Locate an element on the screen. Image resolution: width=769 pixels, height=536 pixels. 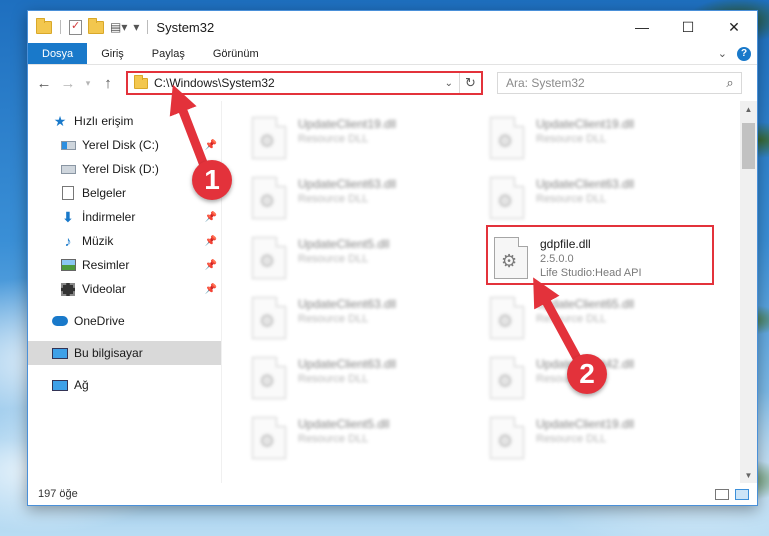
file-item: ⚙ UpdateClient65.dll Resource DLL is located at coordinates (609, 319).